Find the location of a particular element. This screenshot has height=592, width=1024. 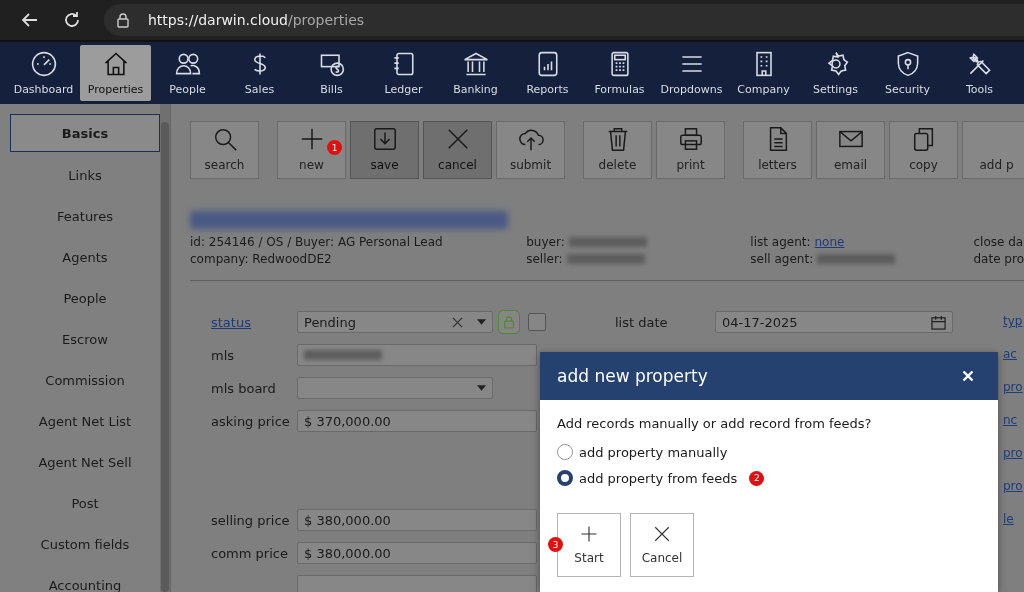

toolbar-button: search is located at coordinates (224, 150).